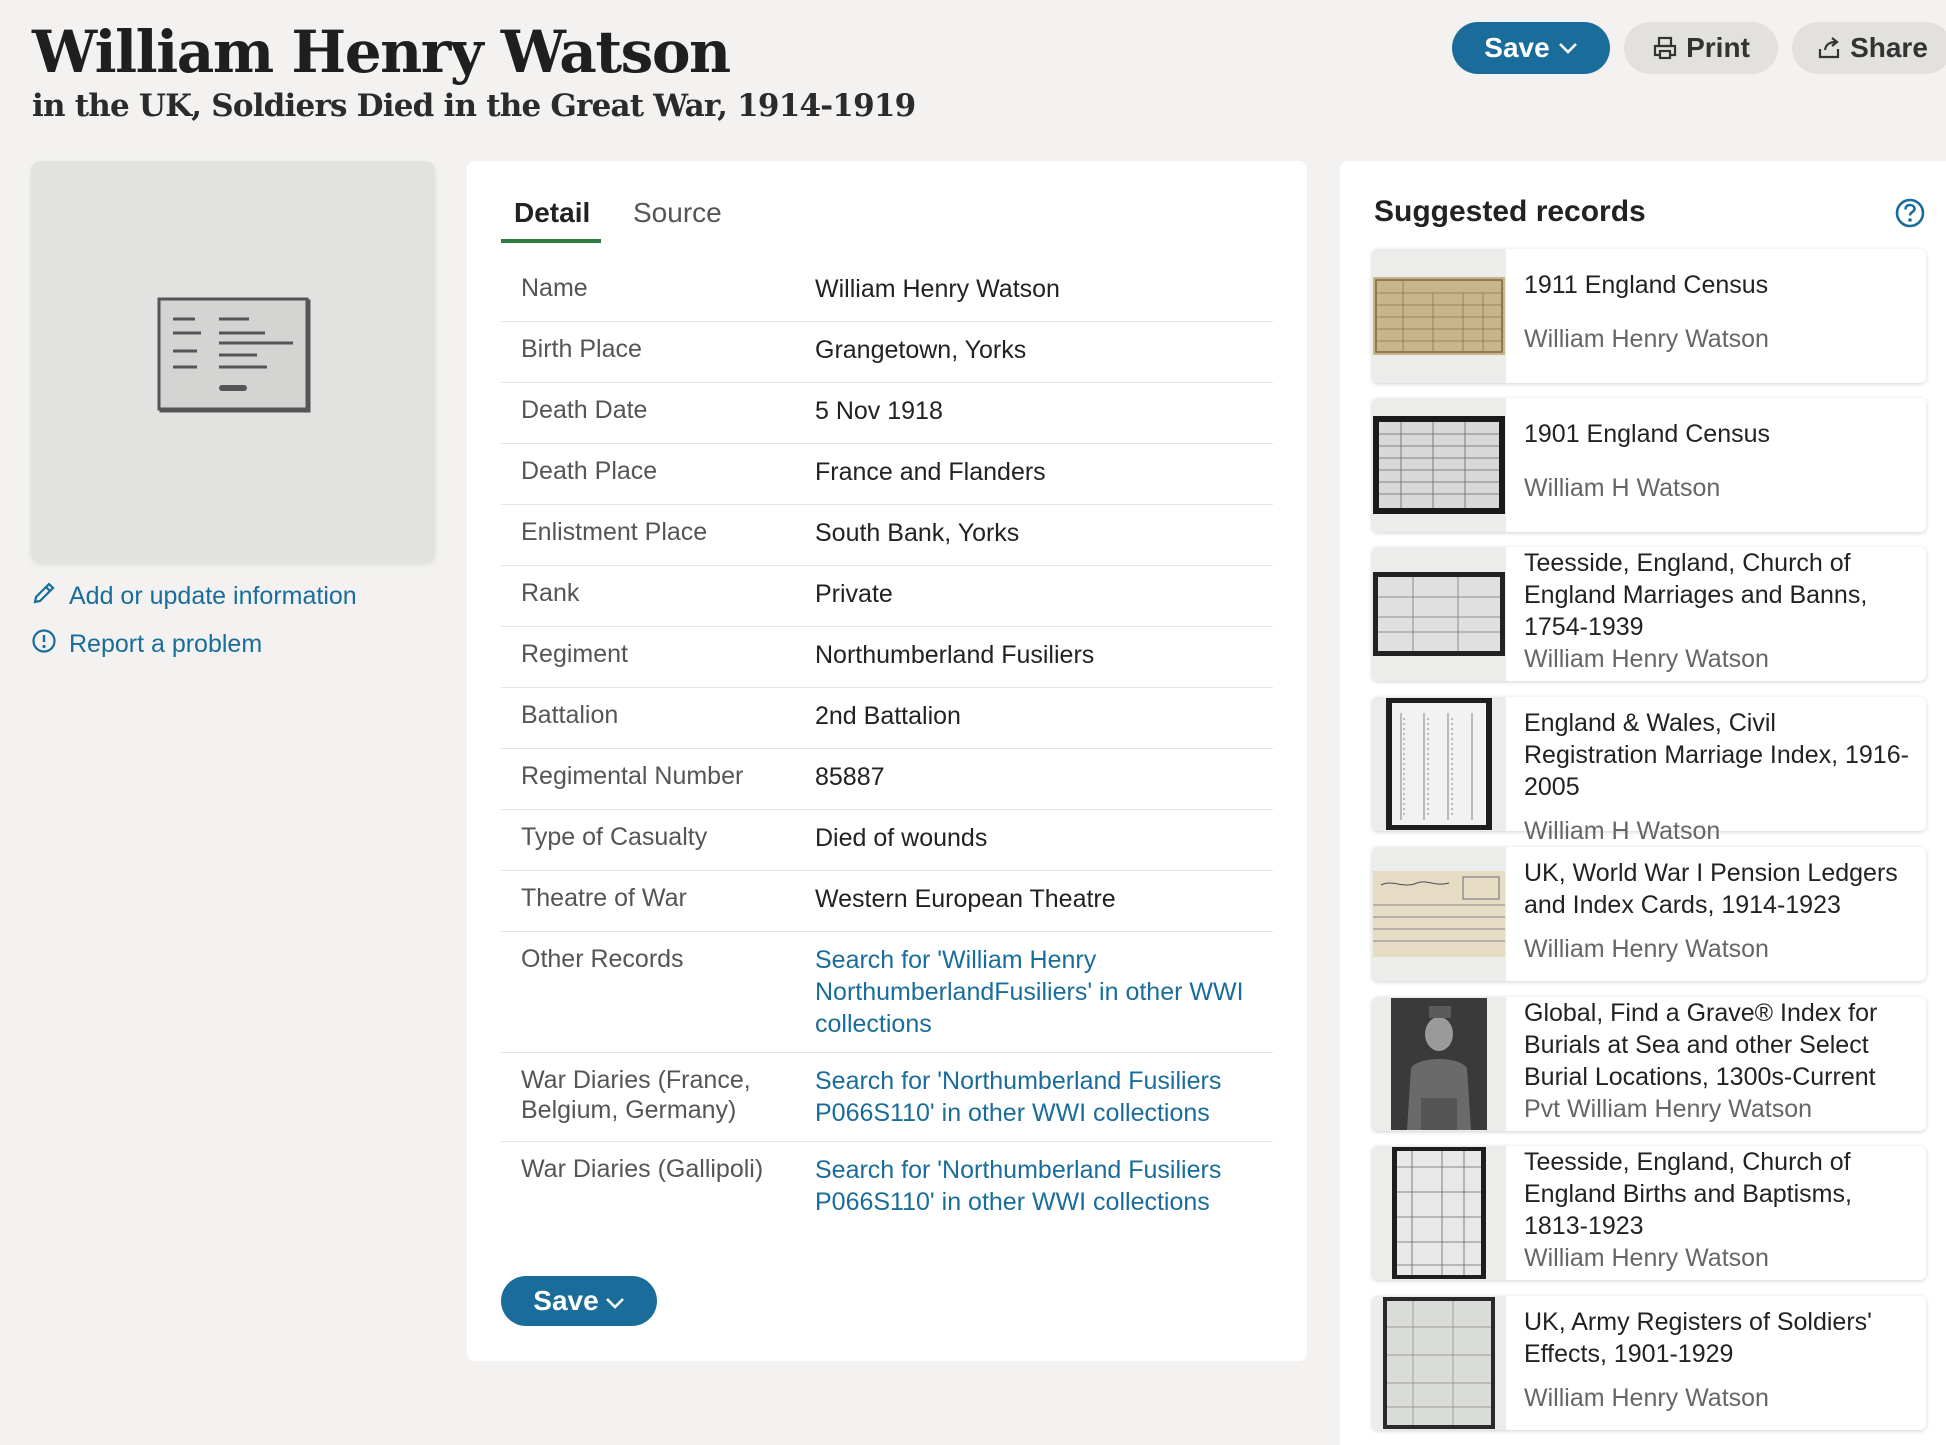 This screenshot has height=1445, width=1946. What do you see at coordinates (1665, 48) in the screenshot?
I see `printer-icon` at bounding box center [1665, 48].